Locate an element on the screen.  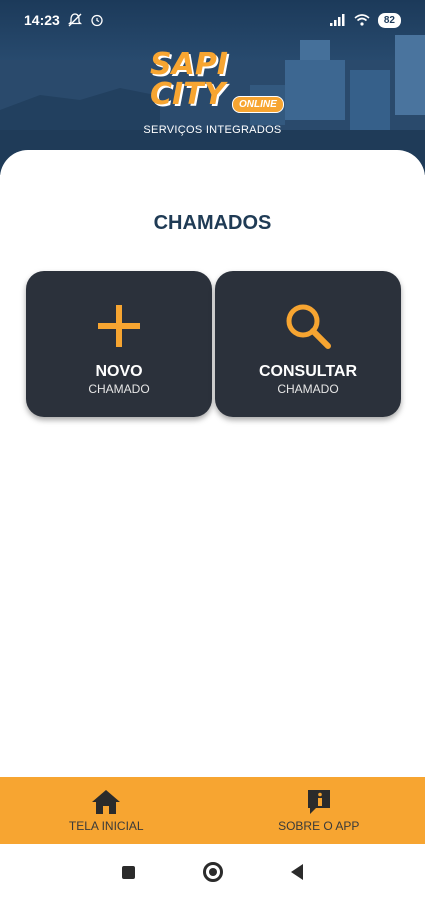
nav-about: SOBRE O APP is located at coordinates (319, 810).